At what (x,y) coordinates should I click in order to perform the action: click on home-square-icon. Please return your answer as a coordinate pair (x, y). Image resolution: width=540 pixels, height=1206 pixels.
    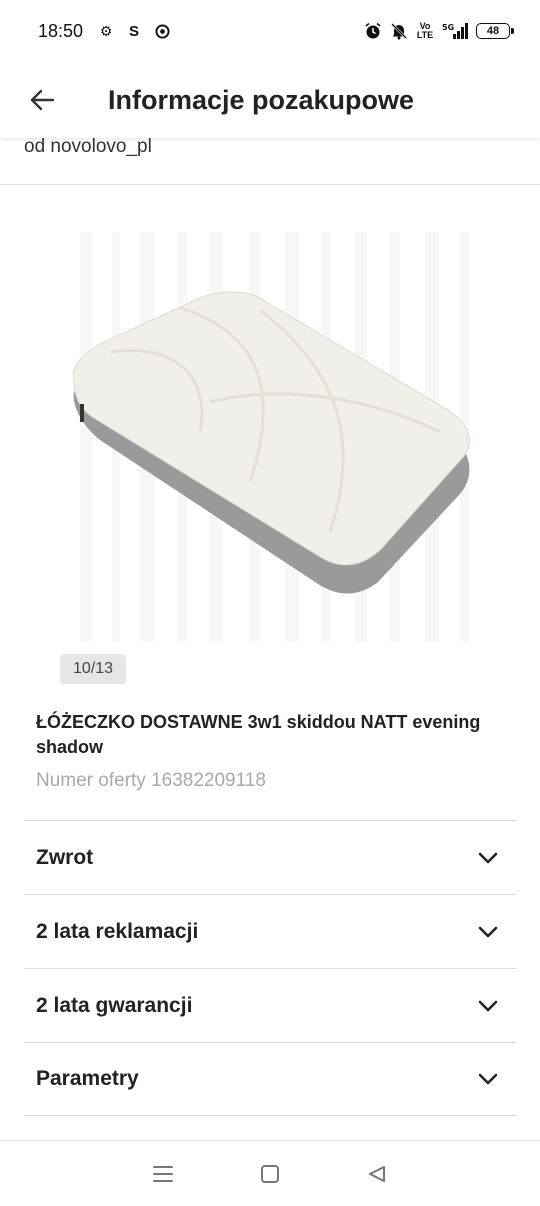
    Looking at the image, I should click on (269, 1173).